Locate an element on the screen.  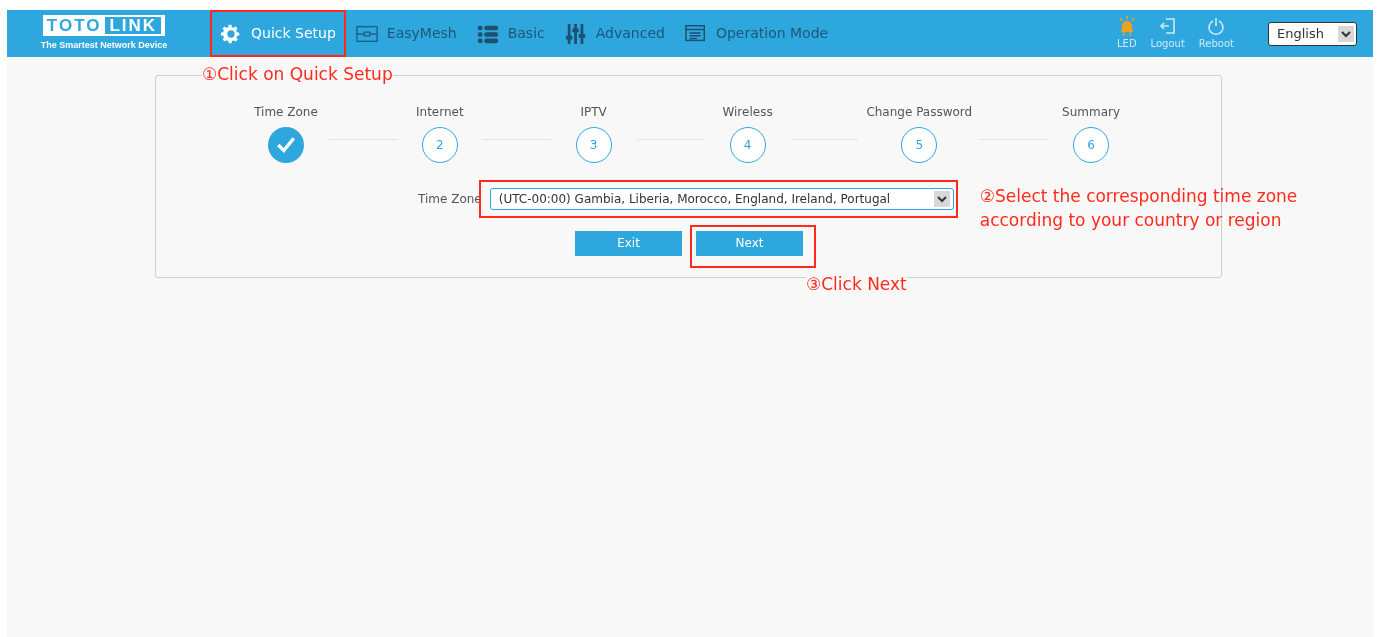
step-number: 2 is located at coordinates (439, 145).